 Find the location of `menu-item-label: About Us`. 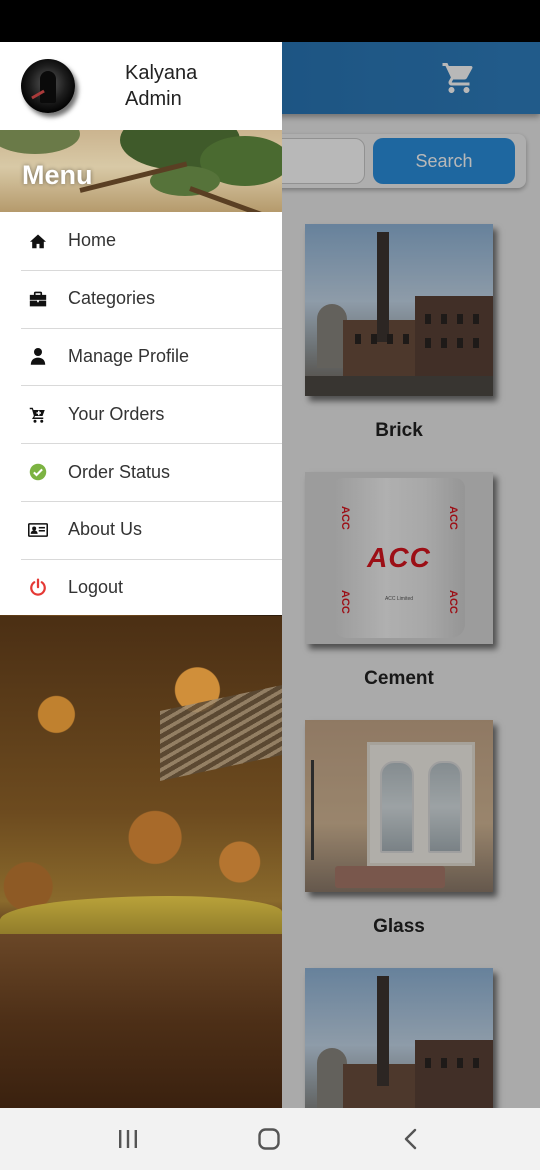

menu-item-label: About Us is located at coordinates (105, 529).